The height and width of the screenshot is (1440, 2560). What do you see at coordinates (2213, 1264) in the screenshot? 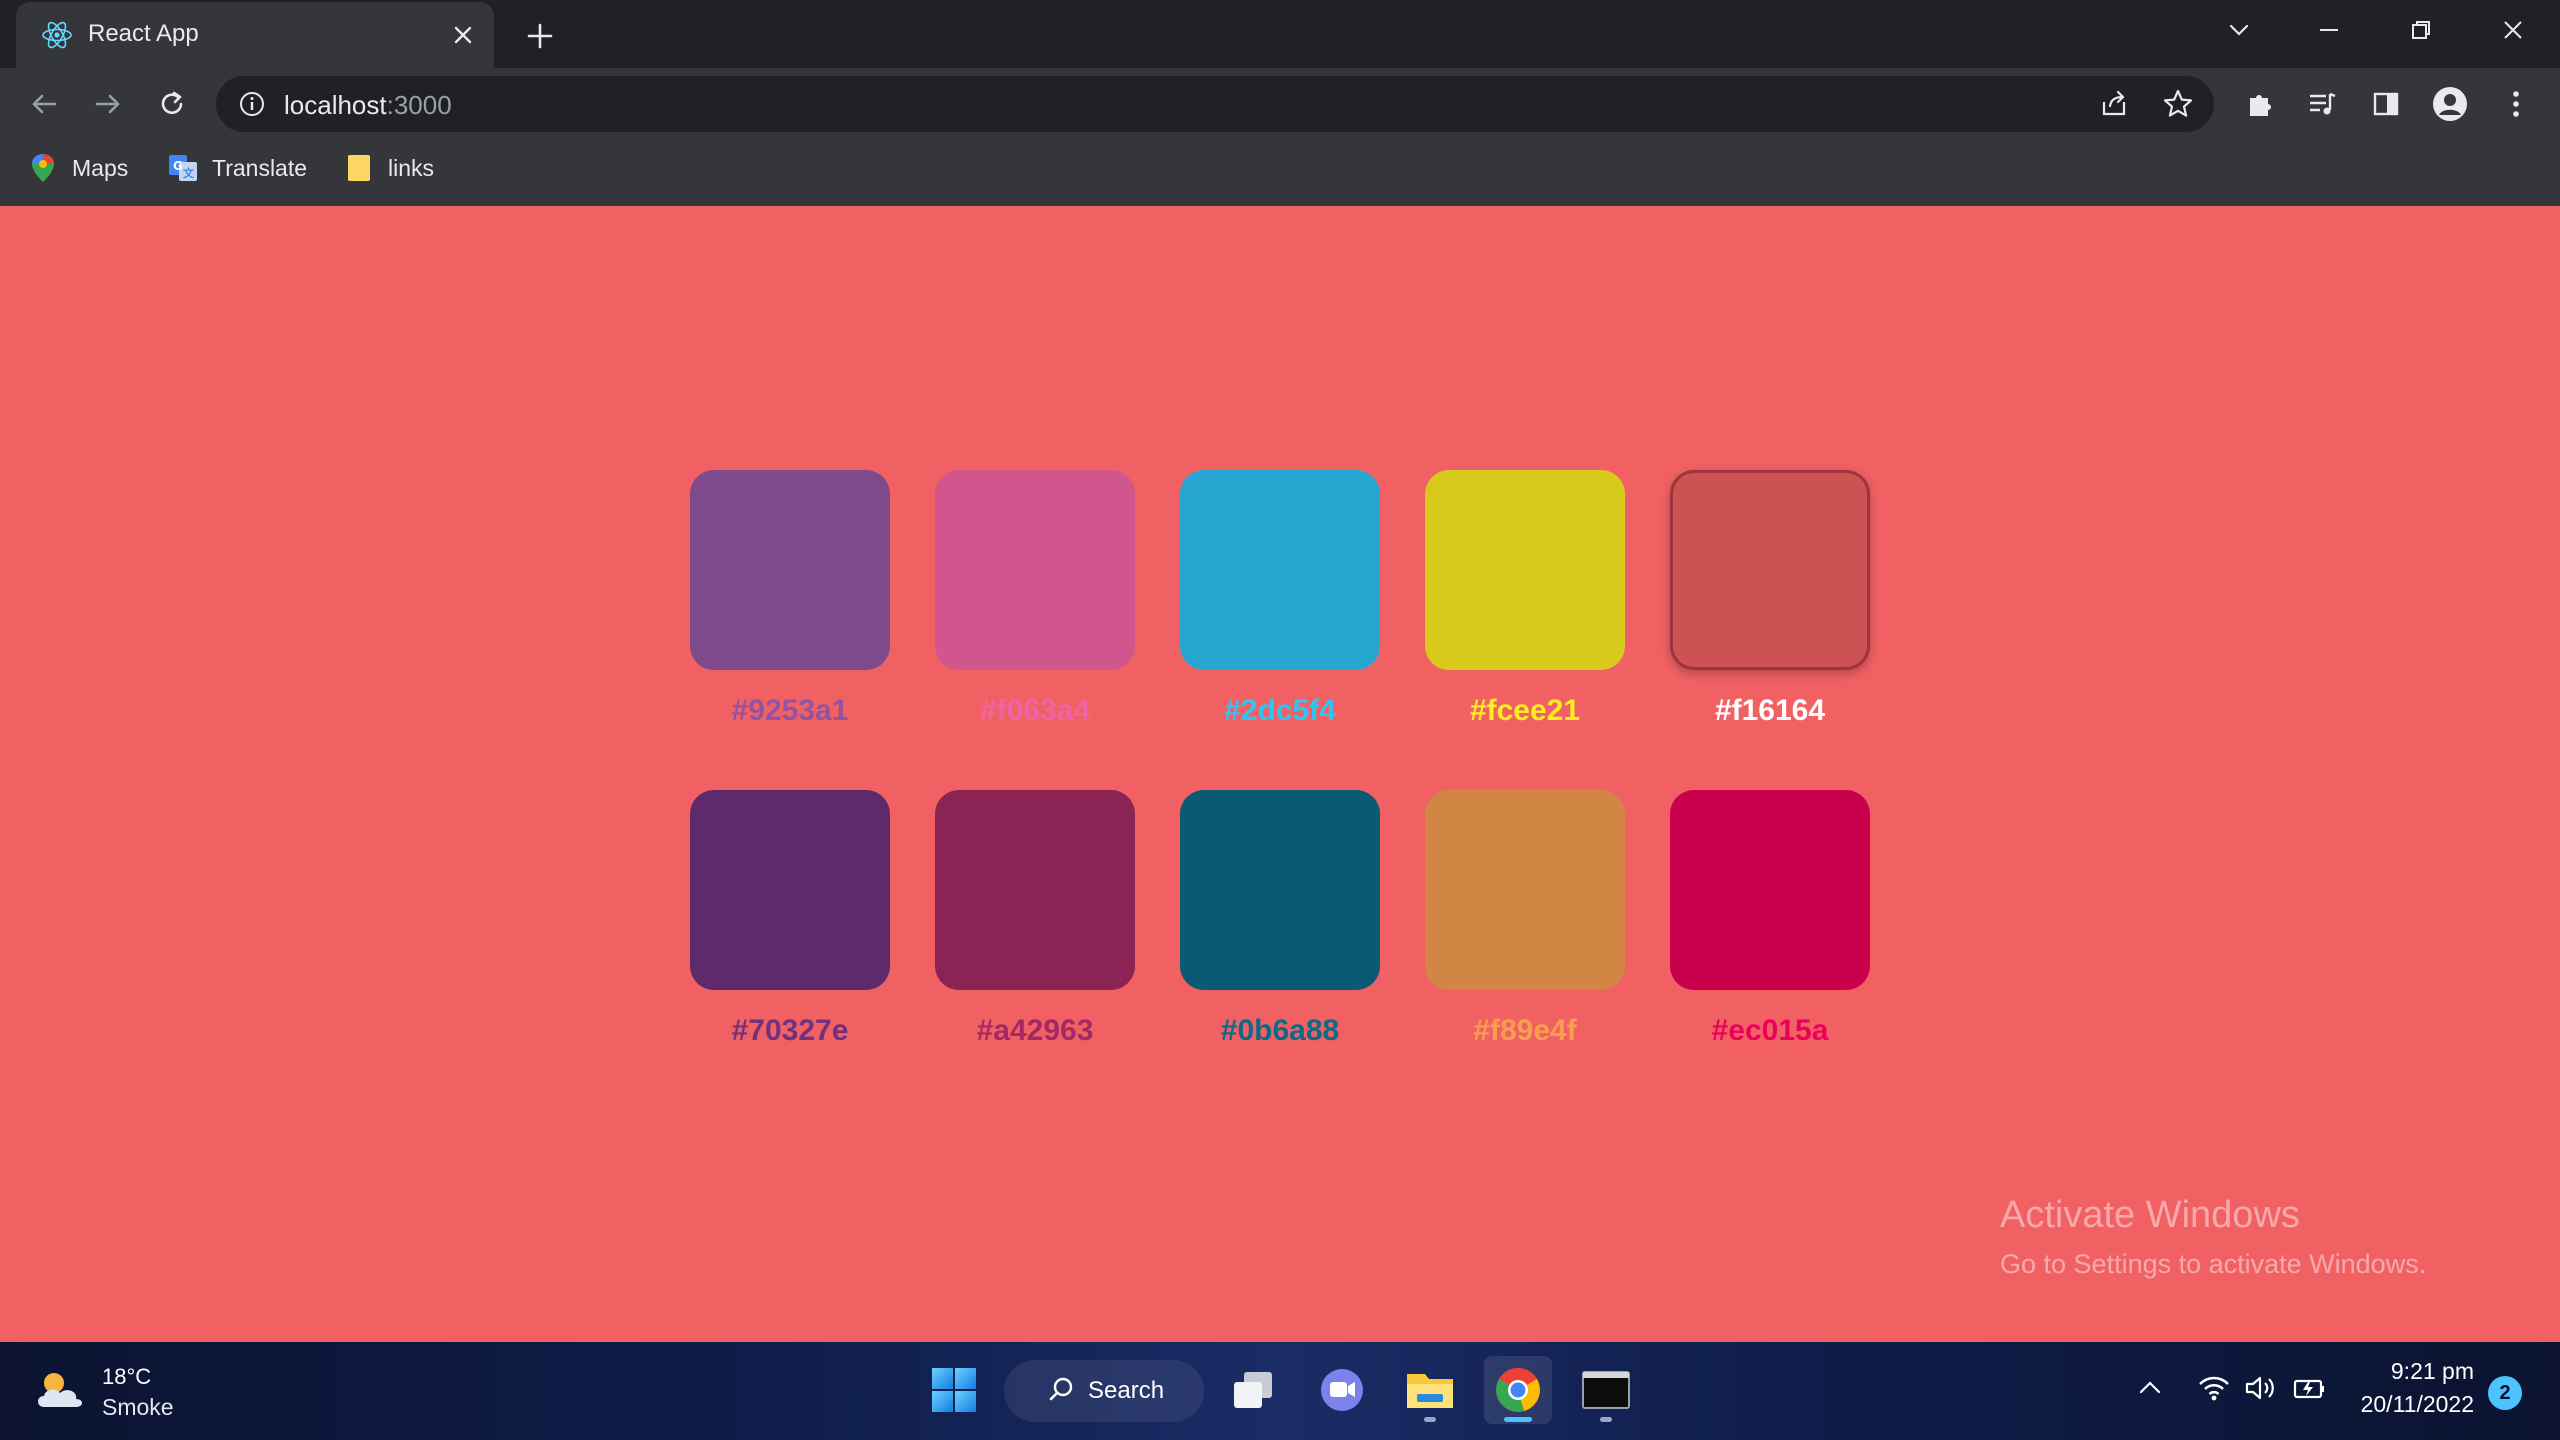
I see `watermark-subtitle: Go to Settings to activate Windows.` at bounding box center [2213, 1264].